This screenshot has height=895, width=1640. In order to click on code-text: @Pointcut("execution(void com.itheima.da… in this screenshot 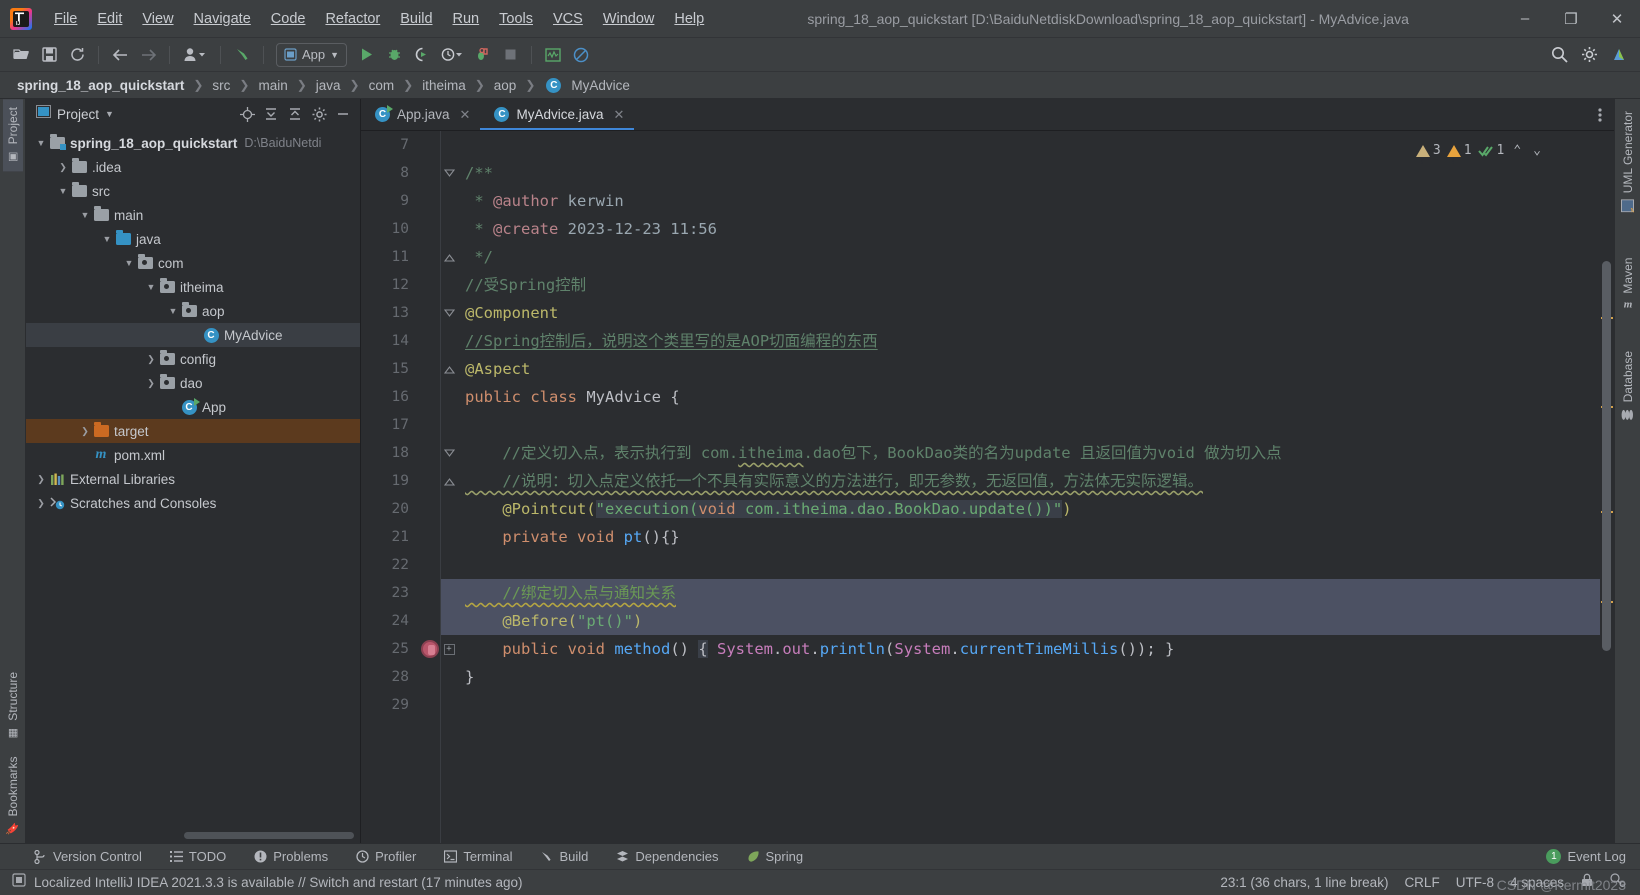, I will do `click(764, 509)`.